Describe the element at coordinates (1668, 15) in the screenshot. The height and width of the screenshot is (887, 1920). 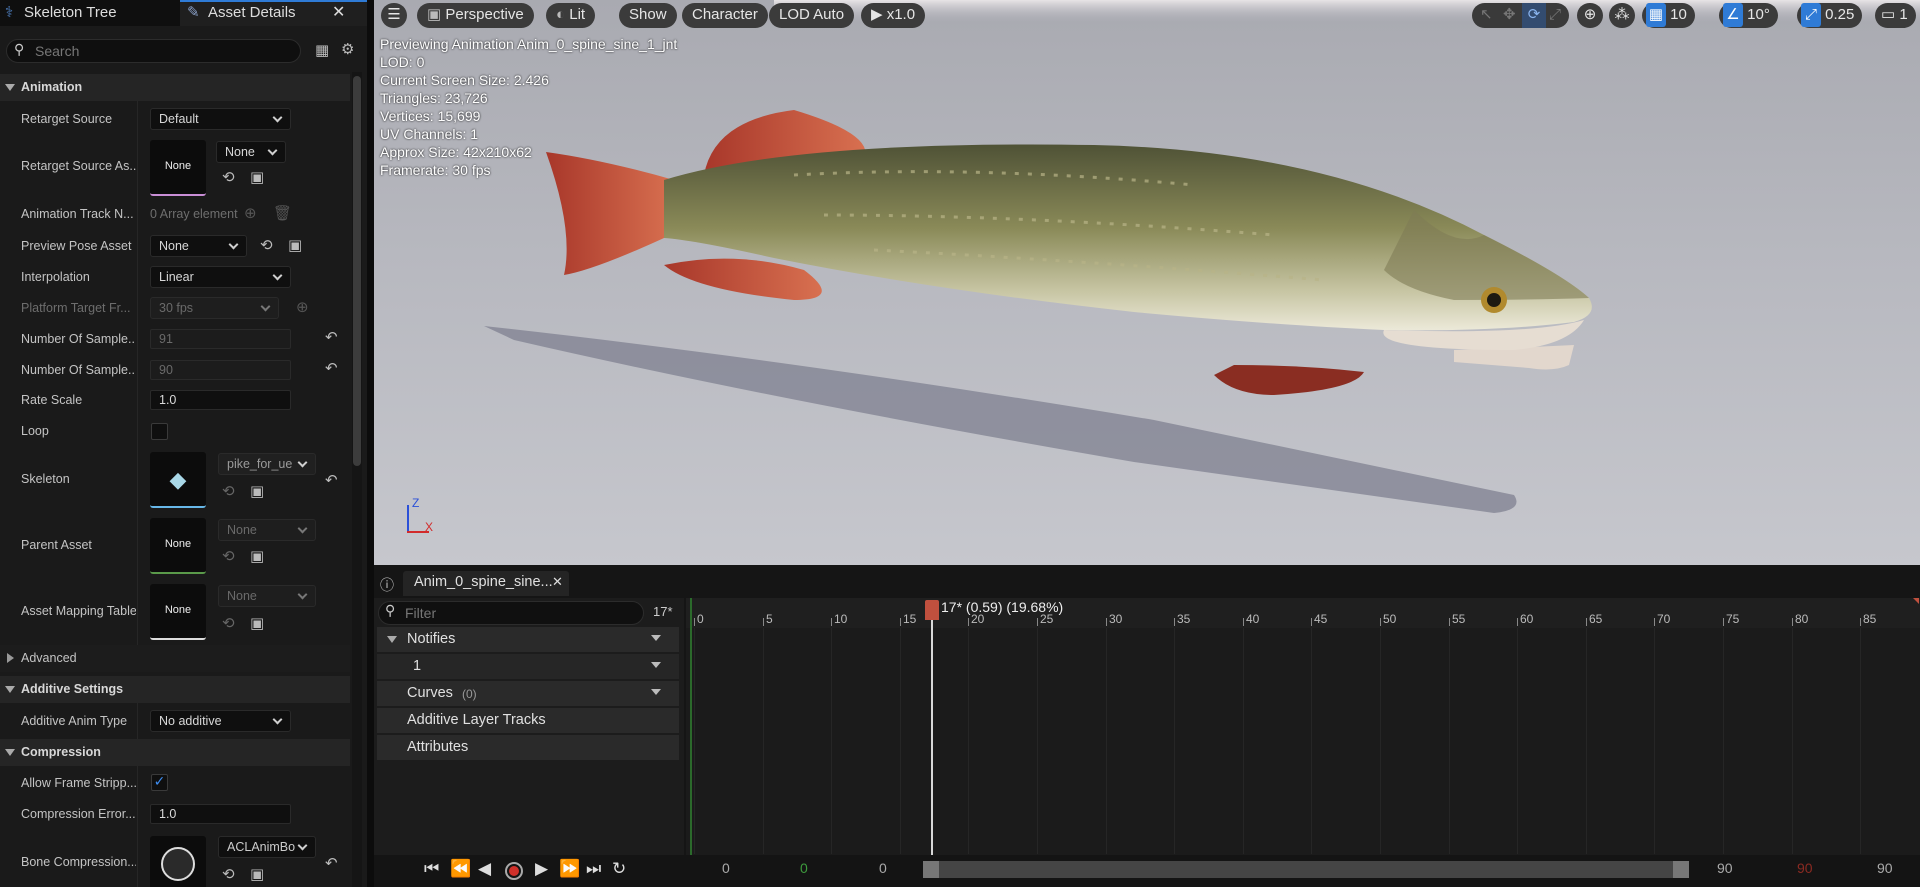
I see `grid-snap-button: ▦ 10` at that location.